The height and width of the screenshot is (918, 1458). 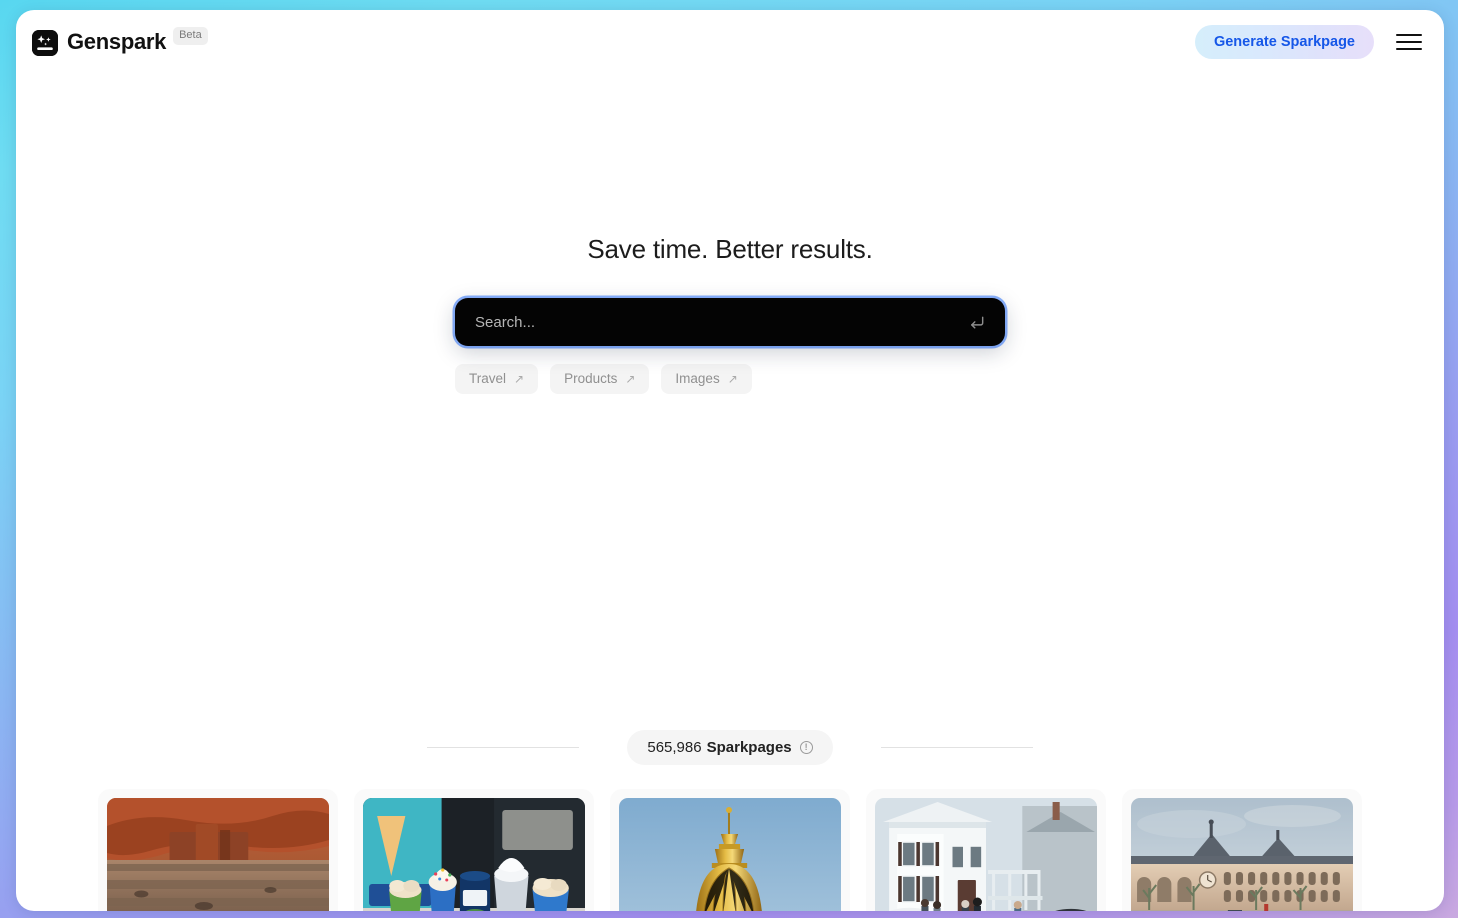 What do you see at coordinates (488, 378) in the screenshot?
I see `chip-label: Travel` at bounding box center [488, 378].